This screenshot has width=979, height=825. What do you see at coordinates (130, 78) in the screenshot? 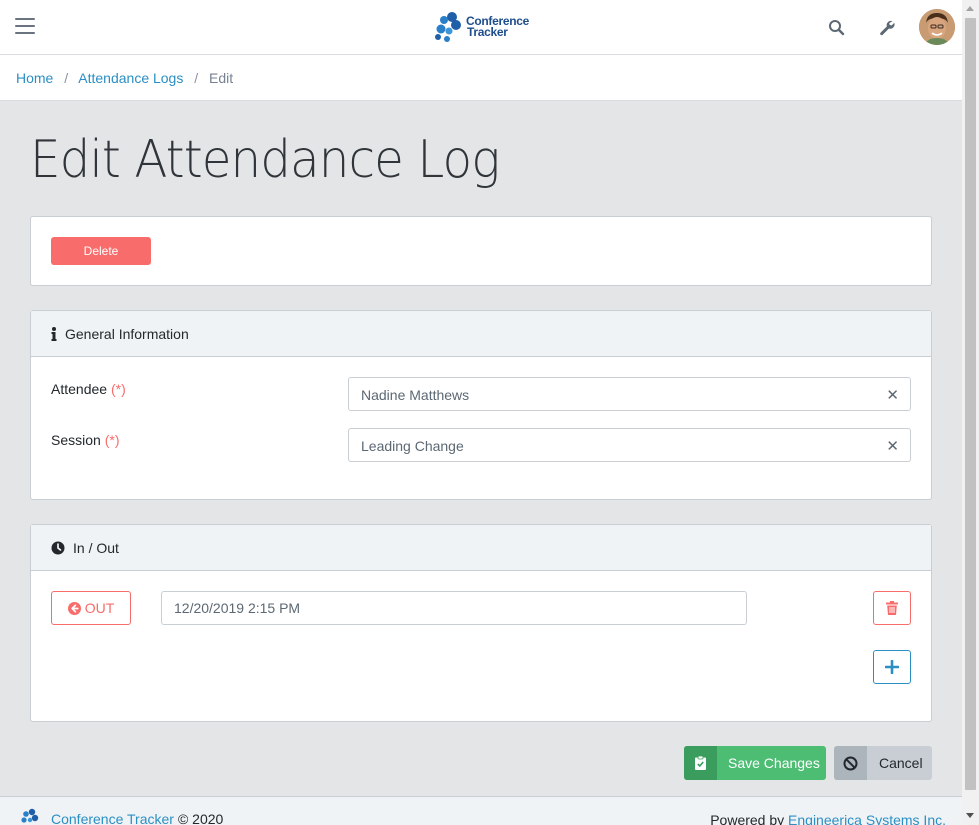
I see `breadcrumb-attendance-logs: Attendance Logs` at bounding box center [130, 78].